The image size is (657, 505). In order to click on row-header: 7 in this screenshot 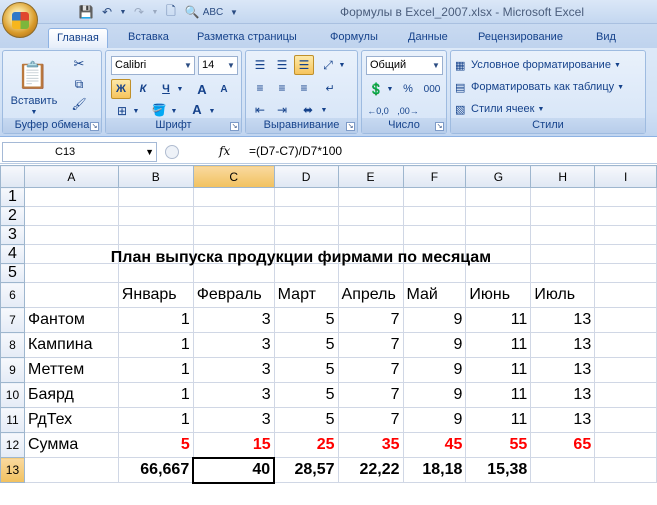, I will do `click(12, 320)`.